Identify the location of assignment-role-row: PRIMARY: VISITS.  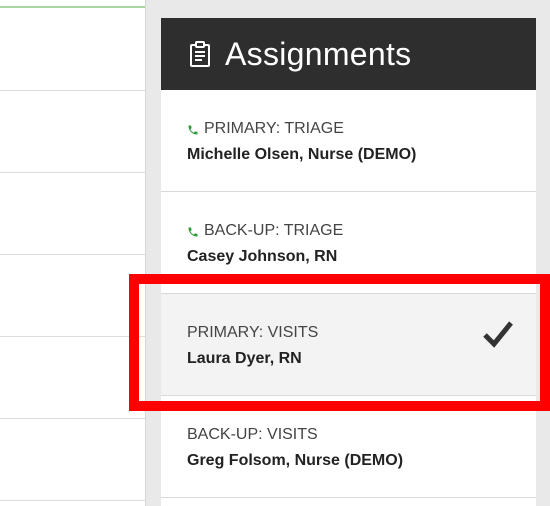
(252, 333).